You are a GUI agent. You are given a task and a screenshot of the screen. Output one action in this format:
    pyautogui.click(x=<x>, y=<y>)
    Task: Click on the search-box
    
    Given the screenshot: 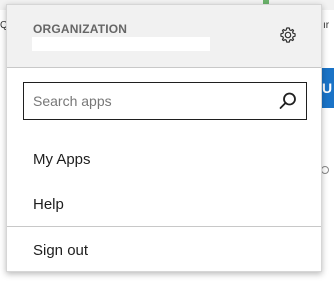 What is the action you would take?
    pyautogui.click(x=165, y=101)
    